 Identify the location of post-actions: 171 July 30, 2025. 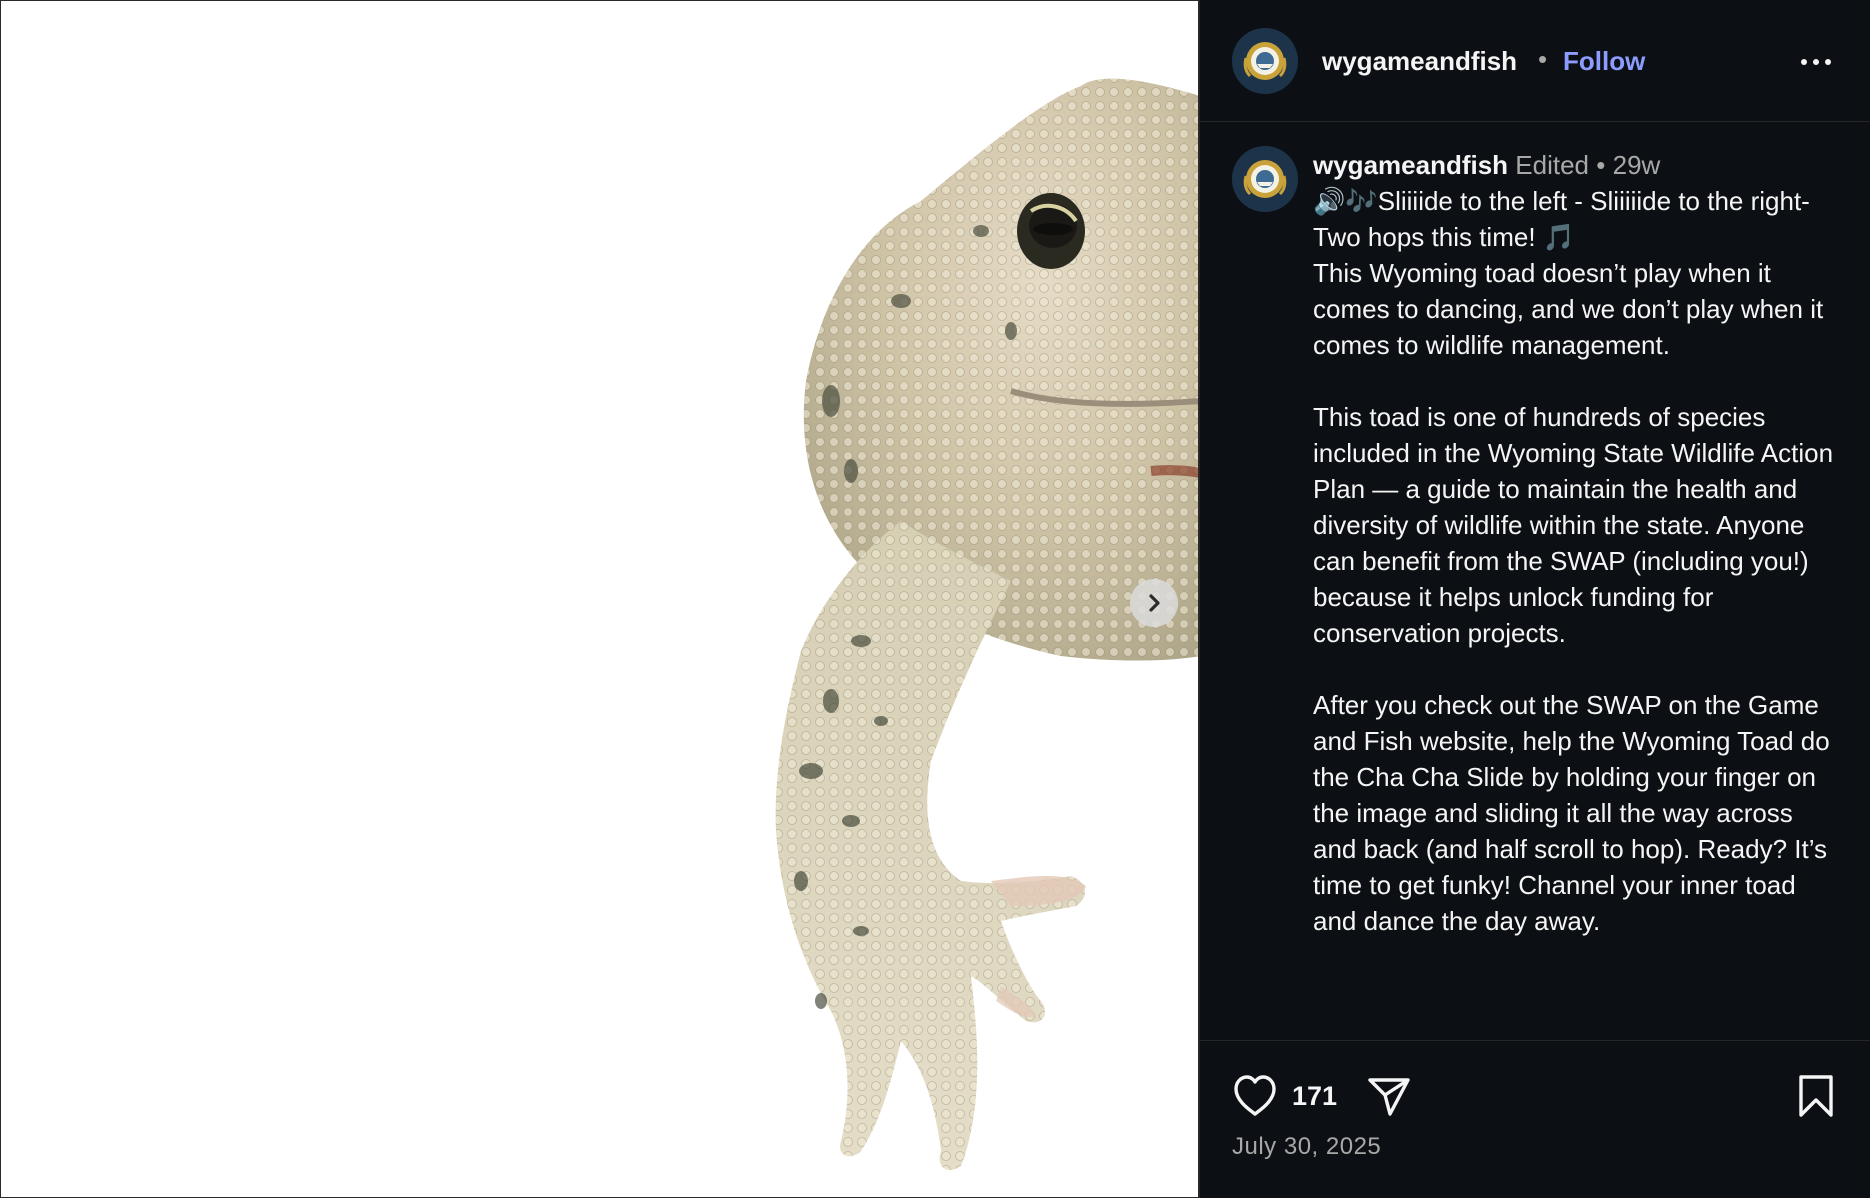
(1535, 1119).